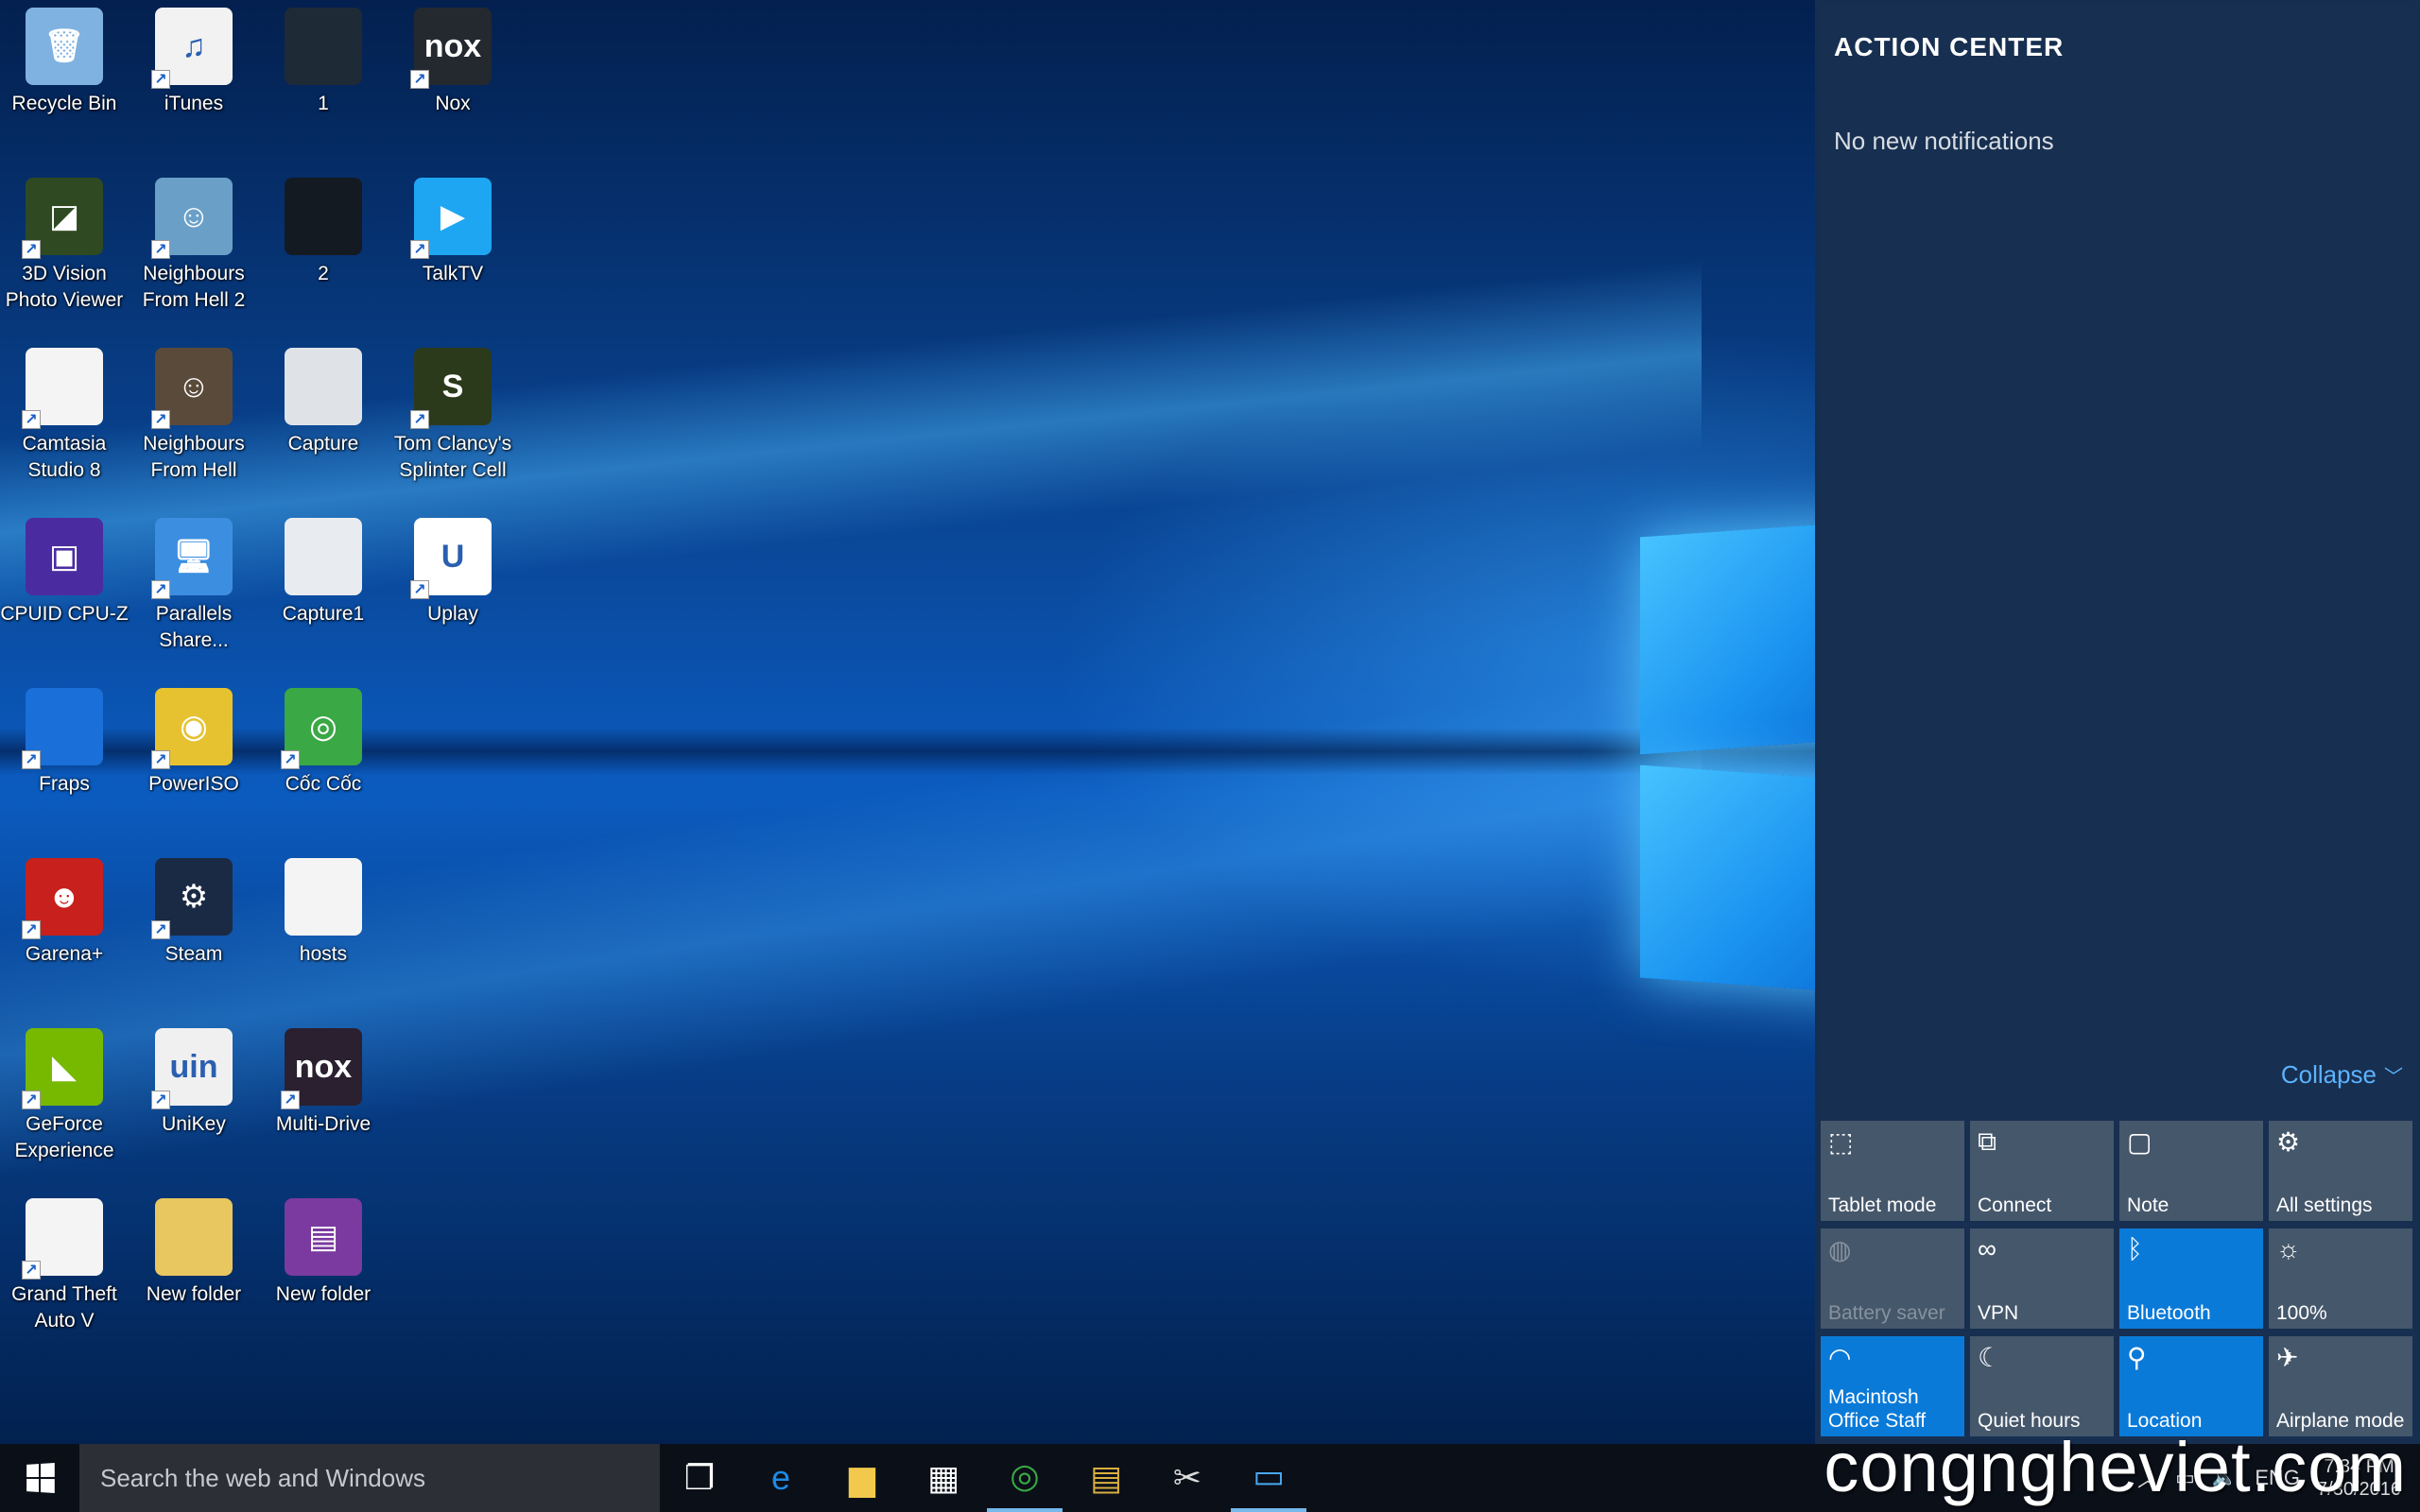 This screenshot has width=2420, height=1512. I want to click on quick-action-tablet-mode: ⬚ Tablet mode, so click(1893, 1171).